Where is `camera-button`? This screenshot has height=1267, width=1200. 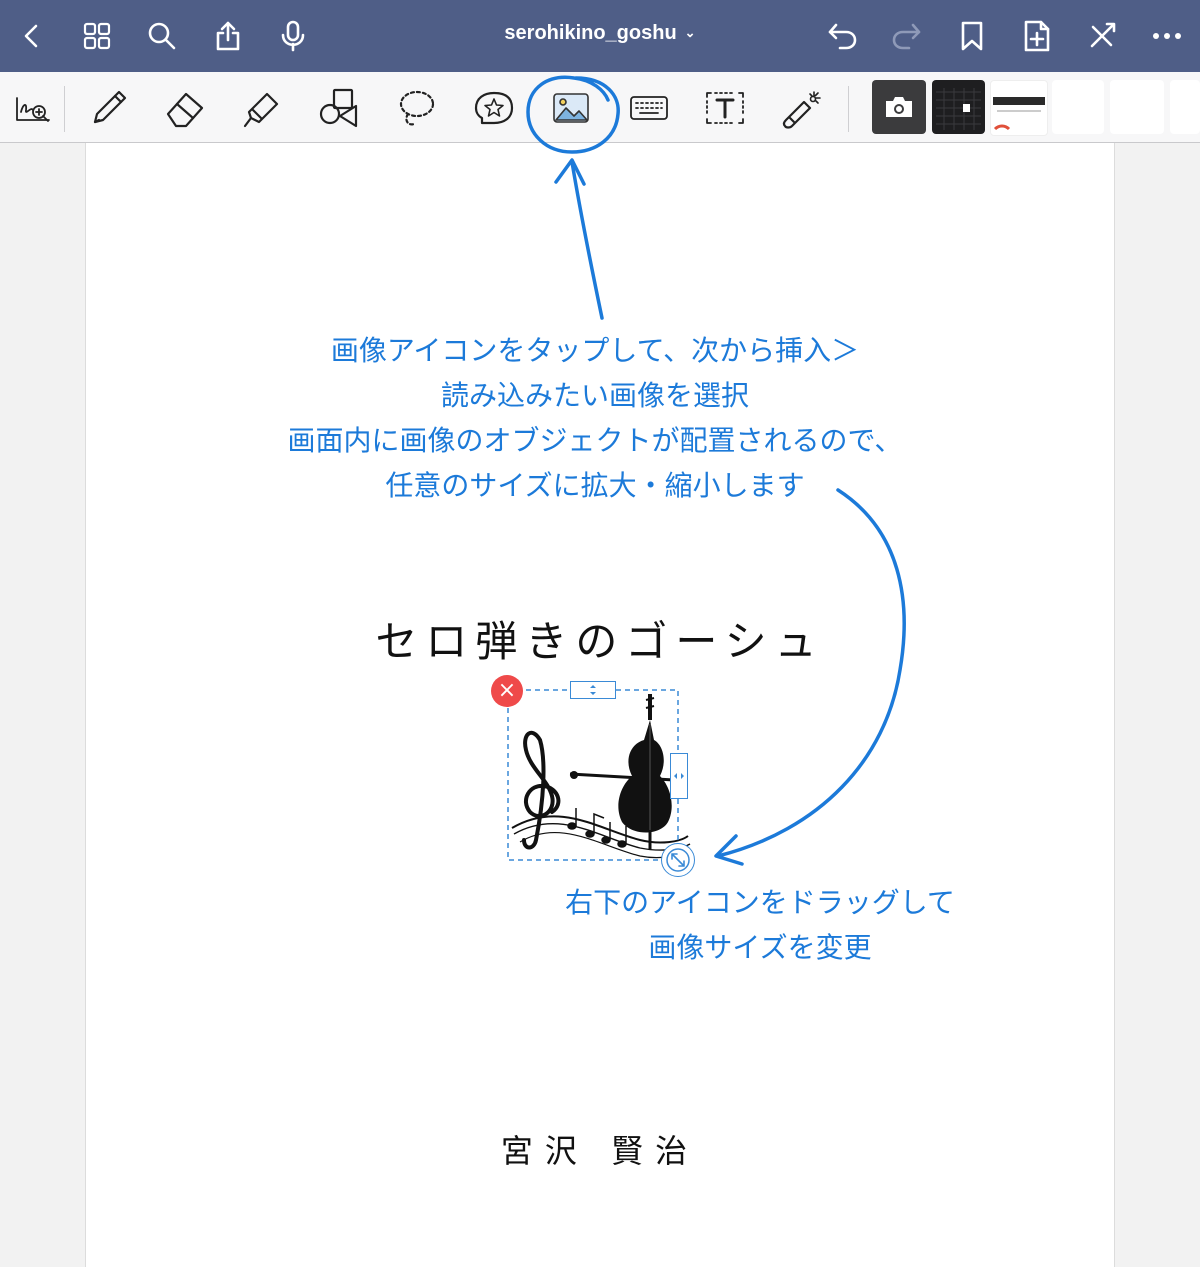
camera-button is located at coordinates (899, 107).